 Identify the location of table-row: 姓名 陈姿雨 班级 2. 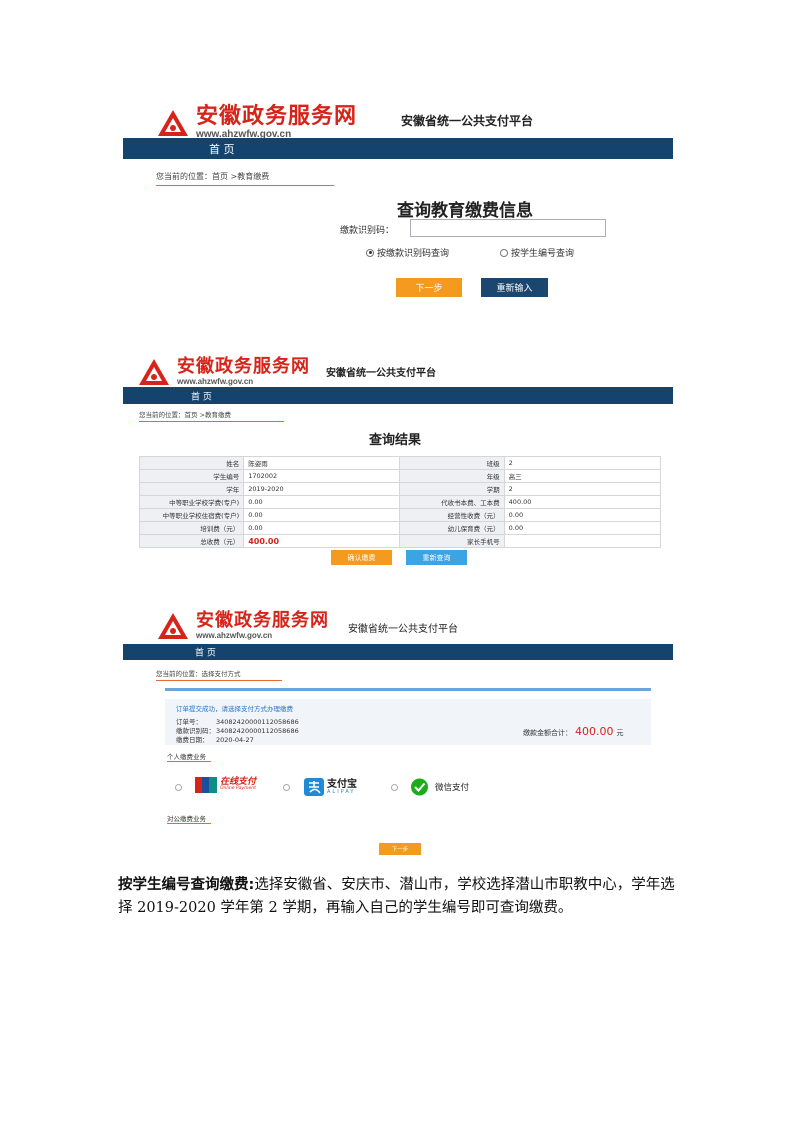
(400, 463).